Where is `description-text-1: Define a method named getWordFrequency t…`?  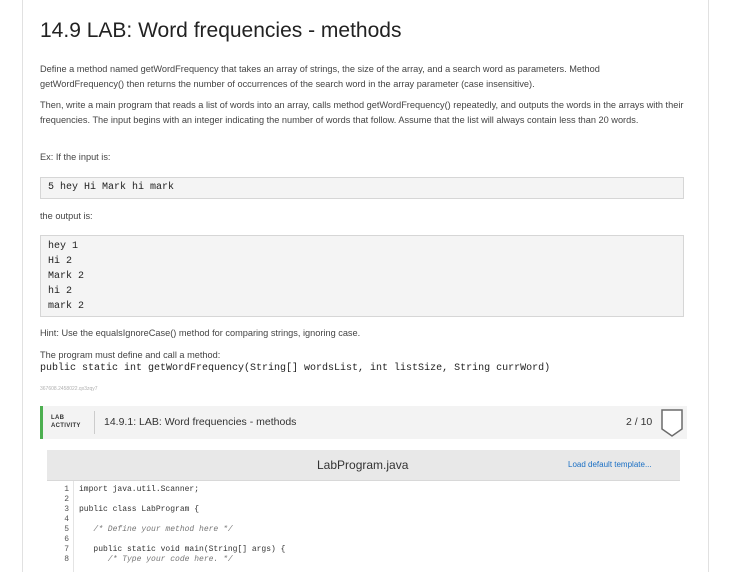
description-text-1: Define a method named getWordFrequency t… is located at coordinates (320, 76).